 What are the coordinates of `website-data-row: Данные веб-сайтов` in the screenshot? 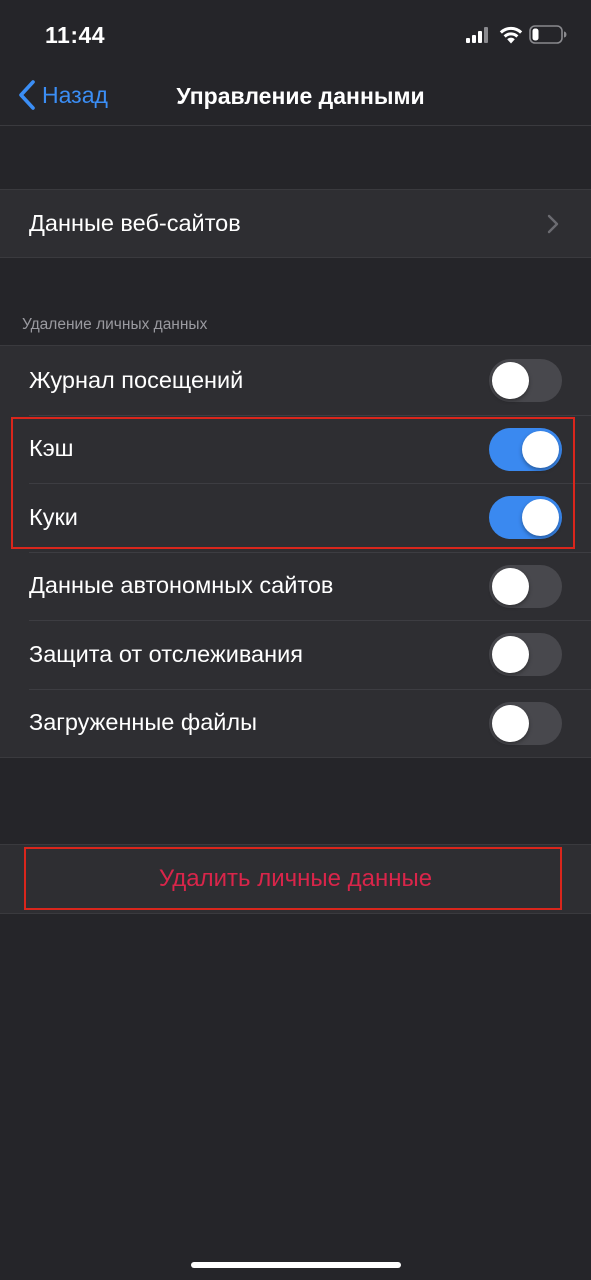 It's located at (295, 223).